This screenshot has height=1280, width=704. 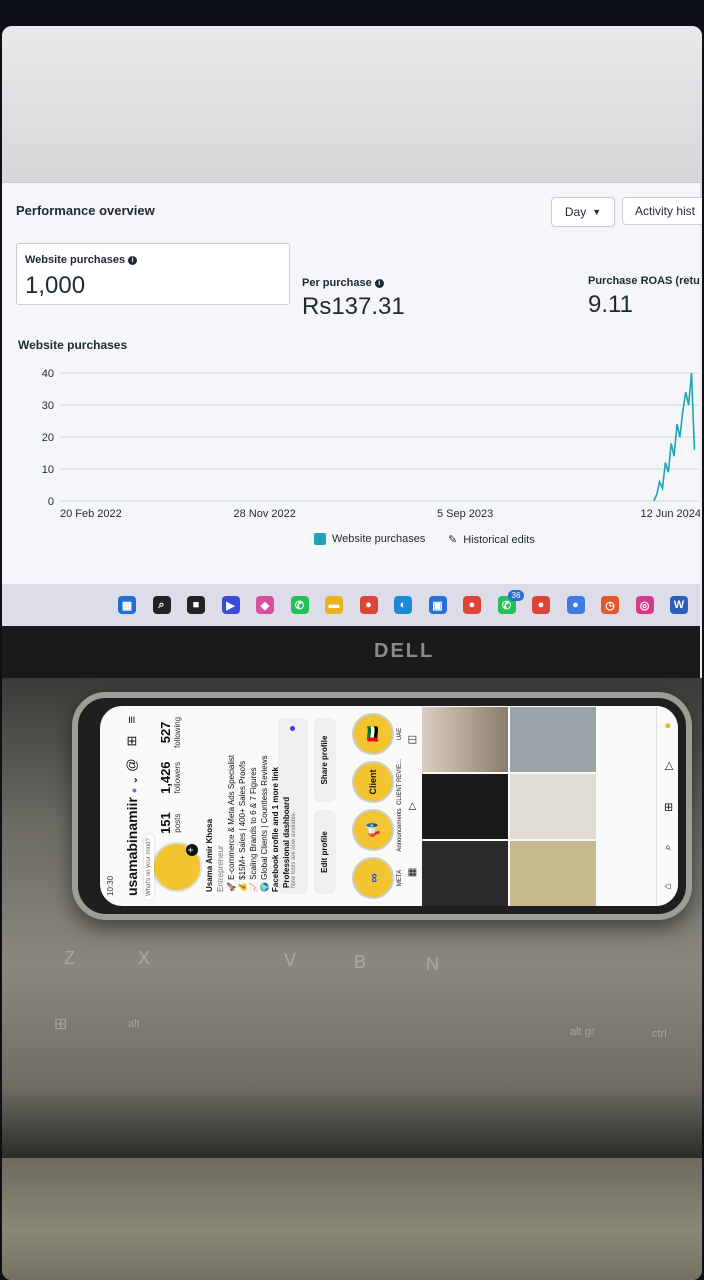 I want to click on day-dropdown: Day ▼, so click(x=583, y=212).